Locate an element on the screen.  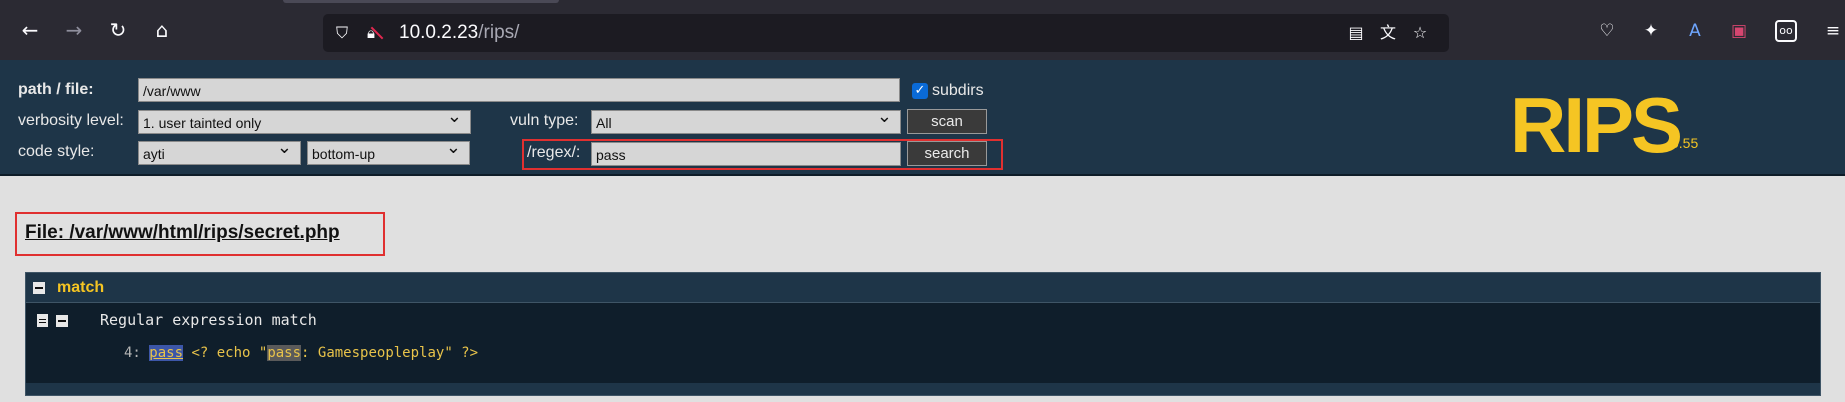
bookmark-star-icon: ☆ is located at coordinates (1420, 33).